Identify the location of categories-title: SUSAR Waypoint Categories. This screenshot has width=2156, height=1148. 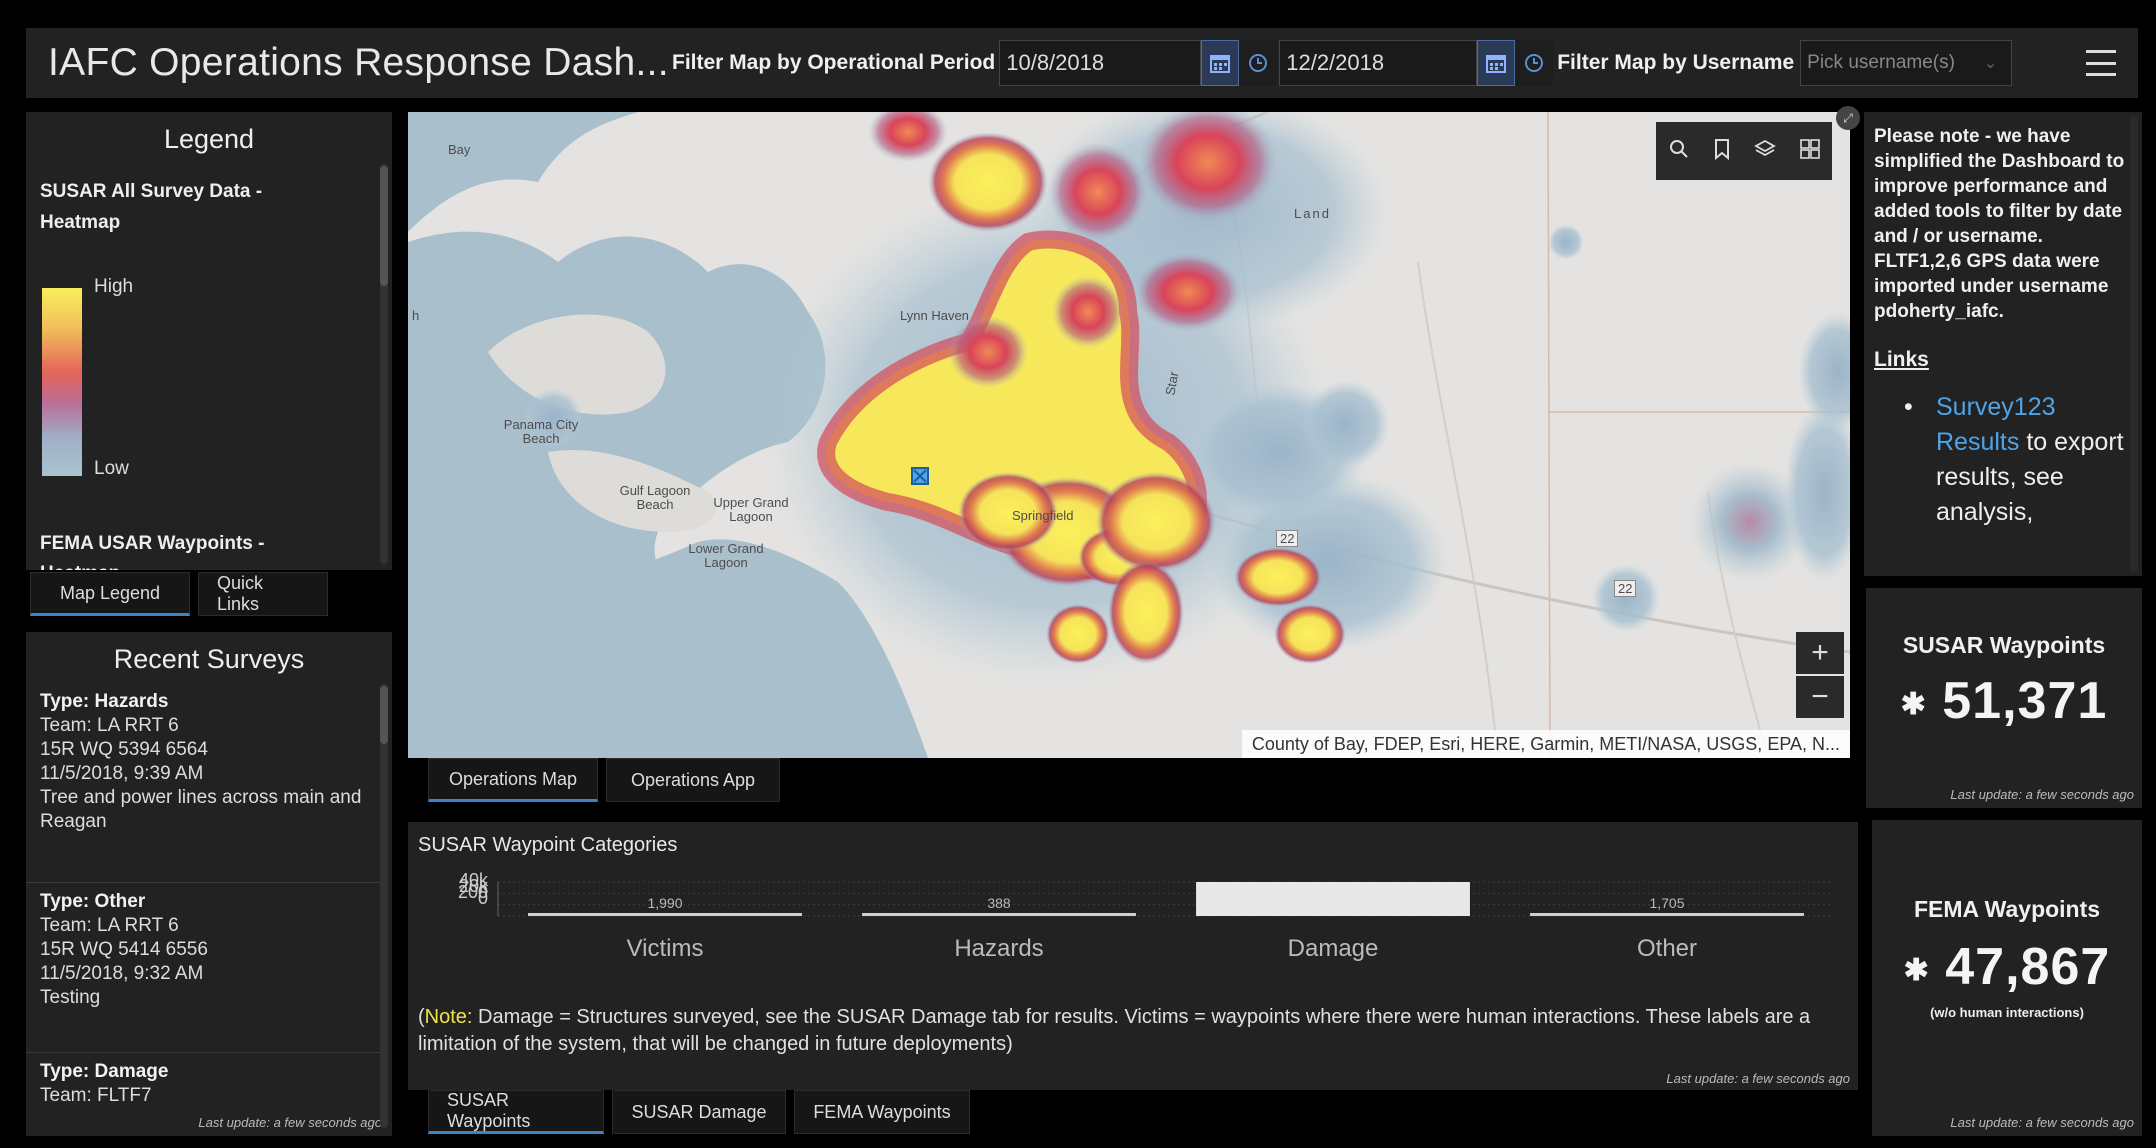
(548, 845).